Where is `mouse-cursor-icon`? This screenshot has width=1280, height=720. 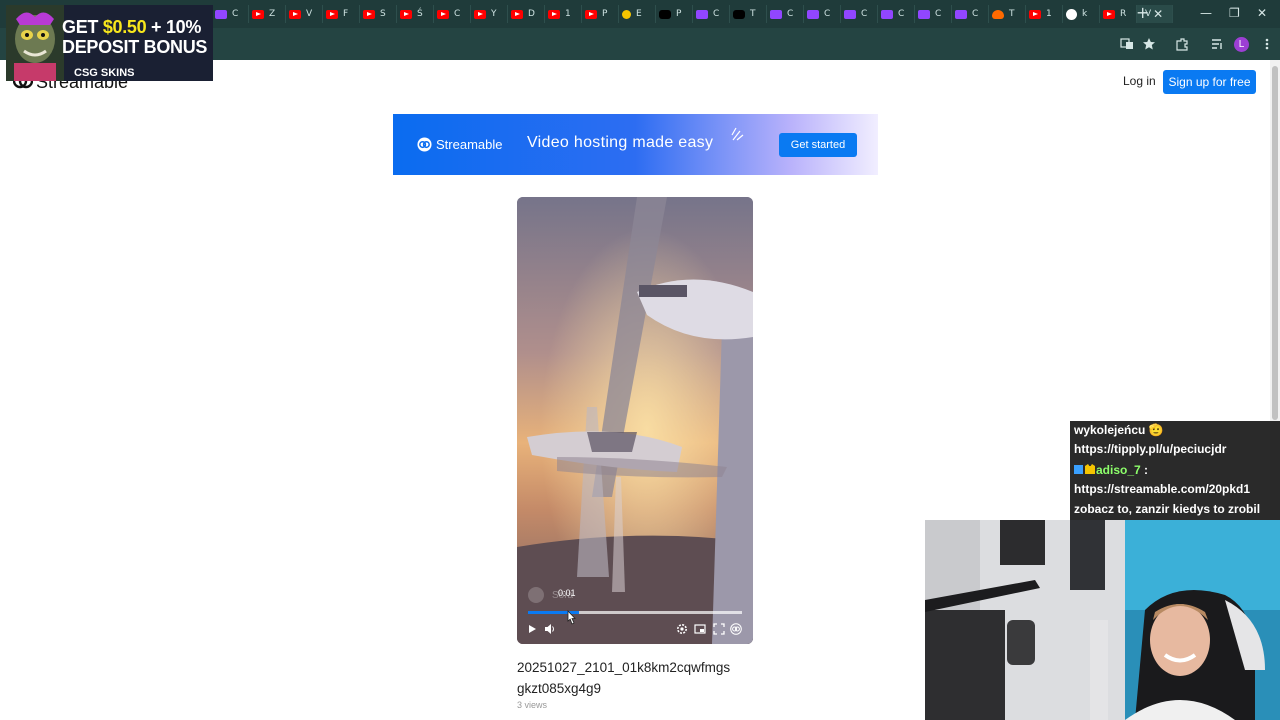 mouse-cursor-icon is located at coordinates (571, 617).